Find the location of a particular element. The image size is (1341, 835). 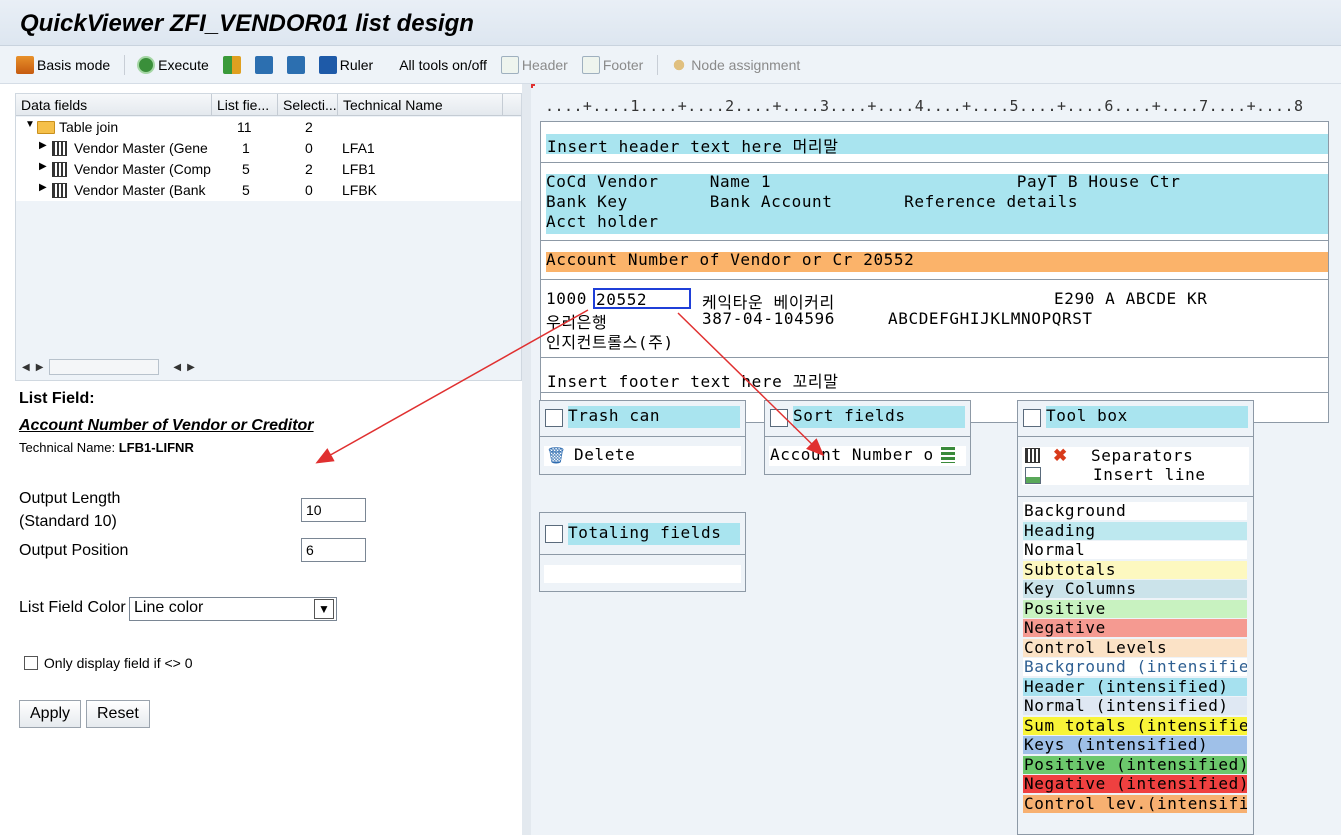

all-tools-button: All tools on/off is located at coordinates (443, 65).